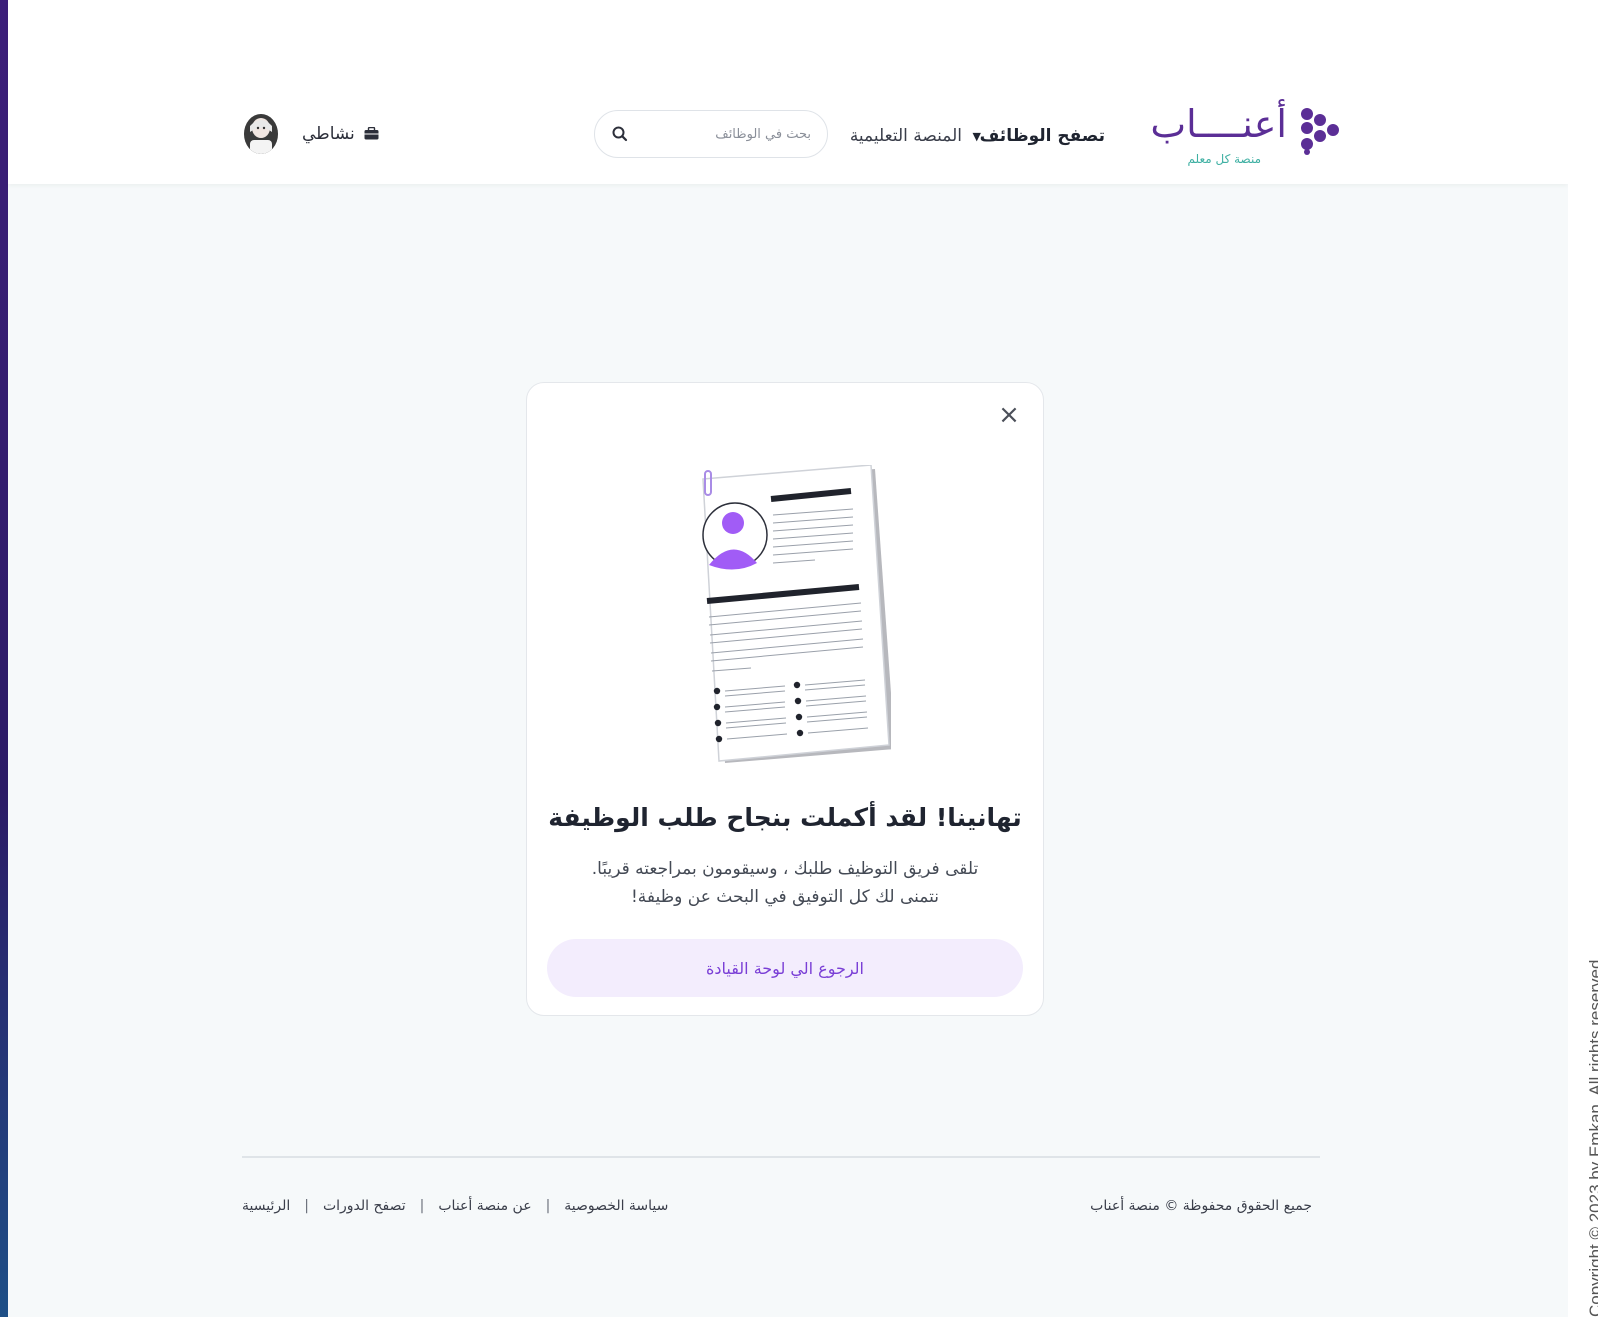  I want to click on back-to-dashboard-button: الرجوع الي لوحة القيادة, so click(785, 968).